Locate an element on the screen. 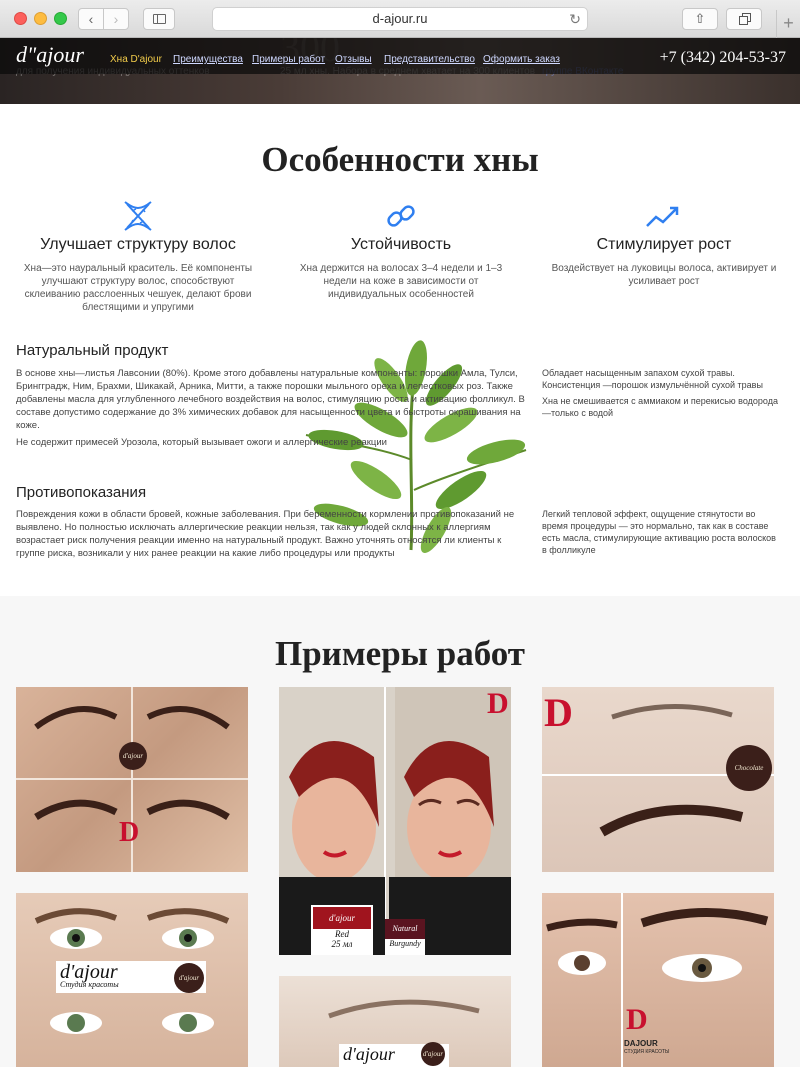 Image resolution: width=800 pixels, height=1067 pixels. studio-caps-label: СТУДИЯ КРАСОТЫ is located at coordinates (647, 1052).